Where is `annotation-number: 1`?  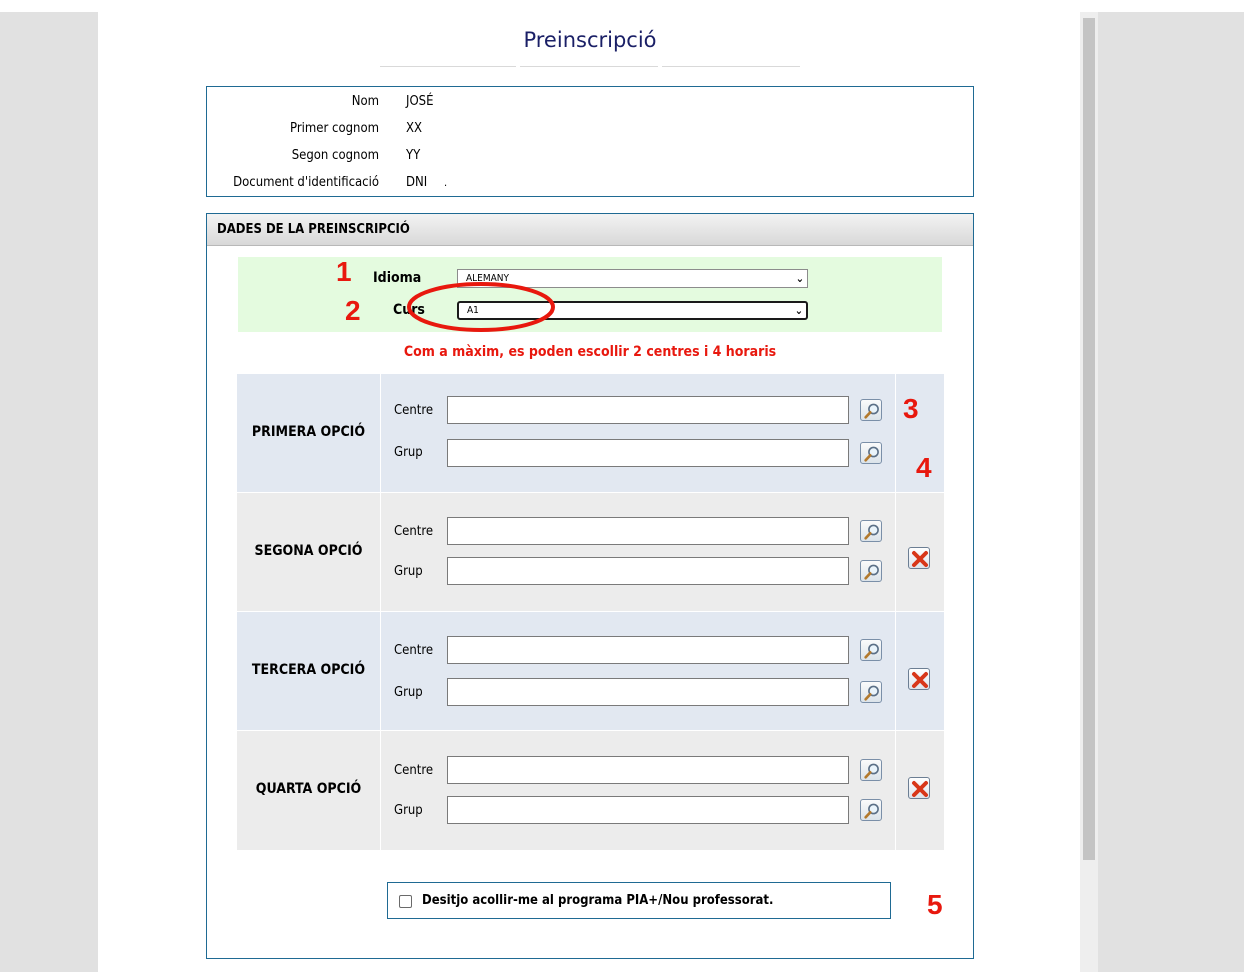 annotation-number: 1 is located at coordinates (344, 271).